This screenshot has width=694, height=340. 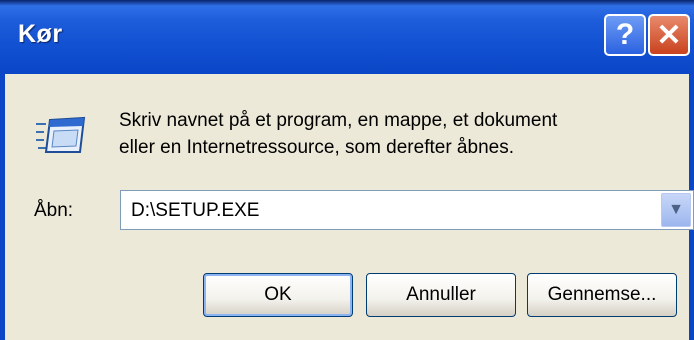 I want to click on help-button: ?, so click(x=625, y=35).